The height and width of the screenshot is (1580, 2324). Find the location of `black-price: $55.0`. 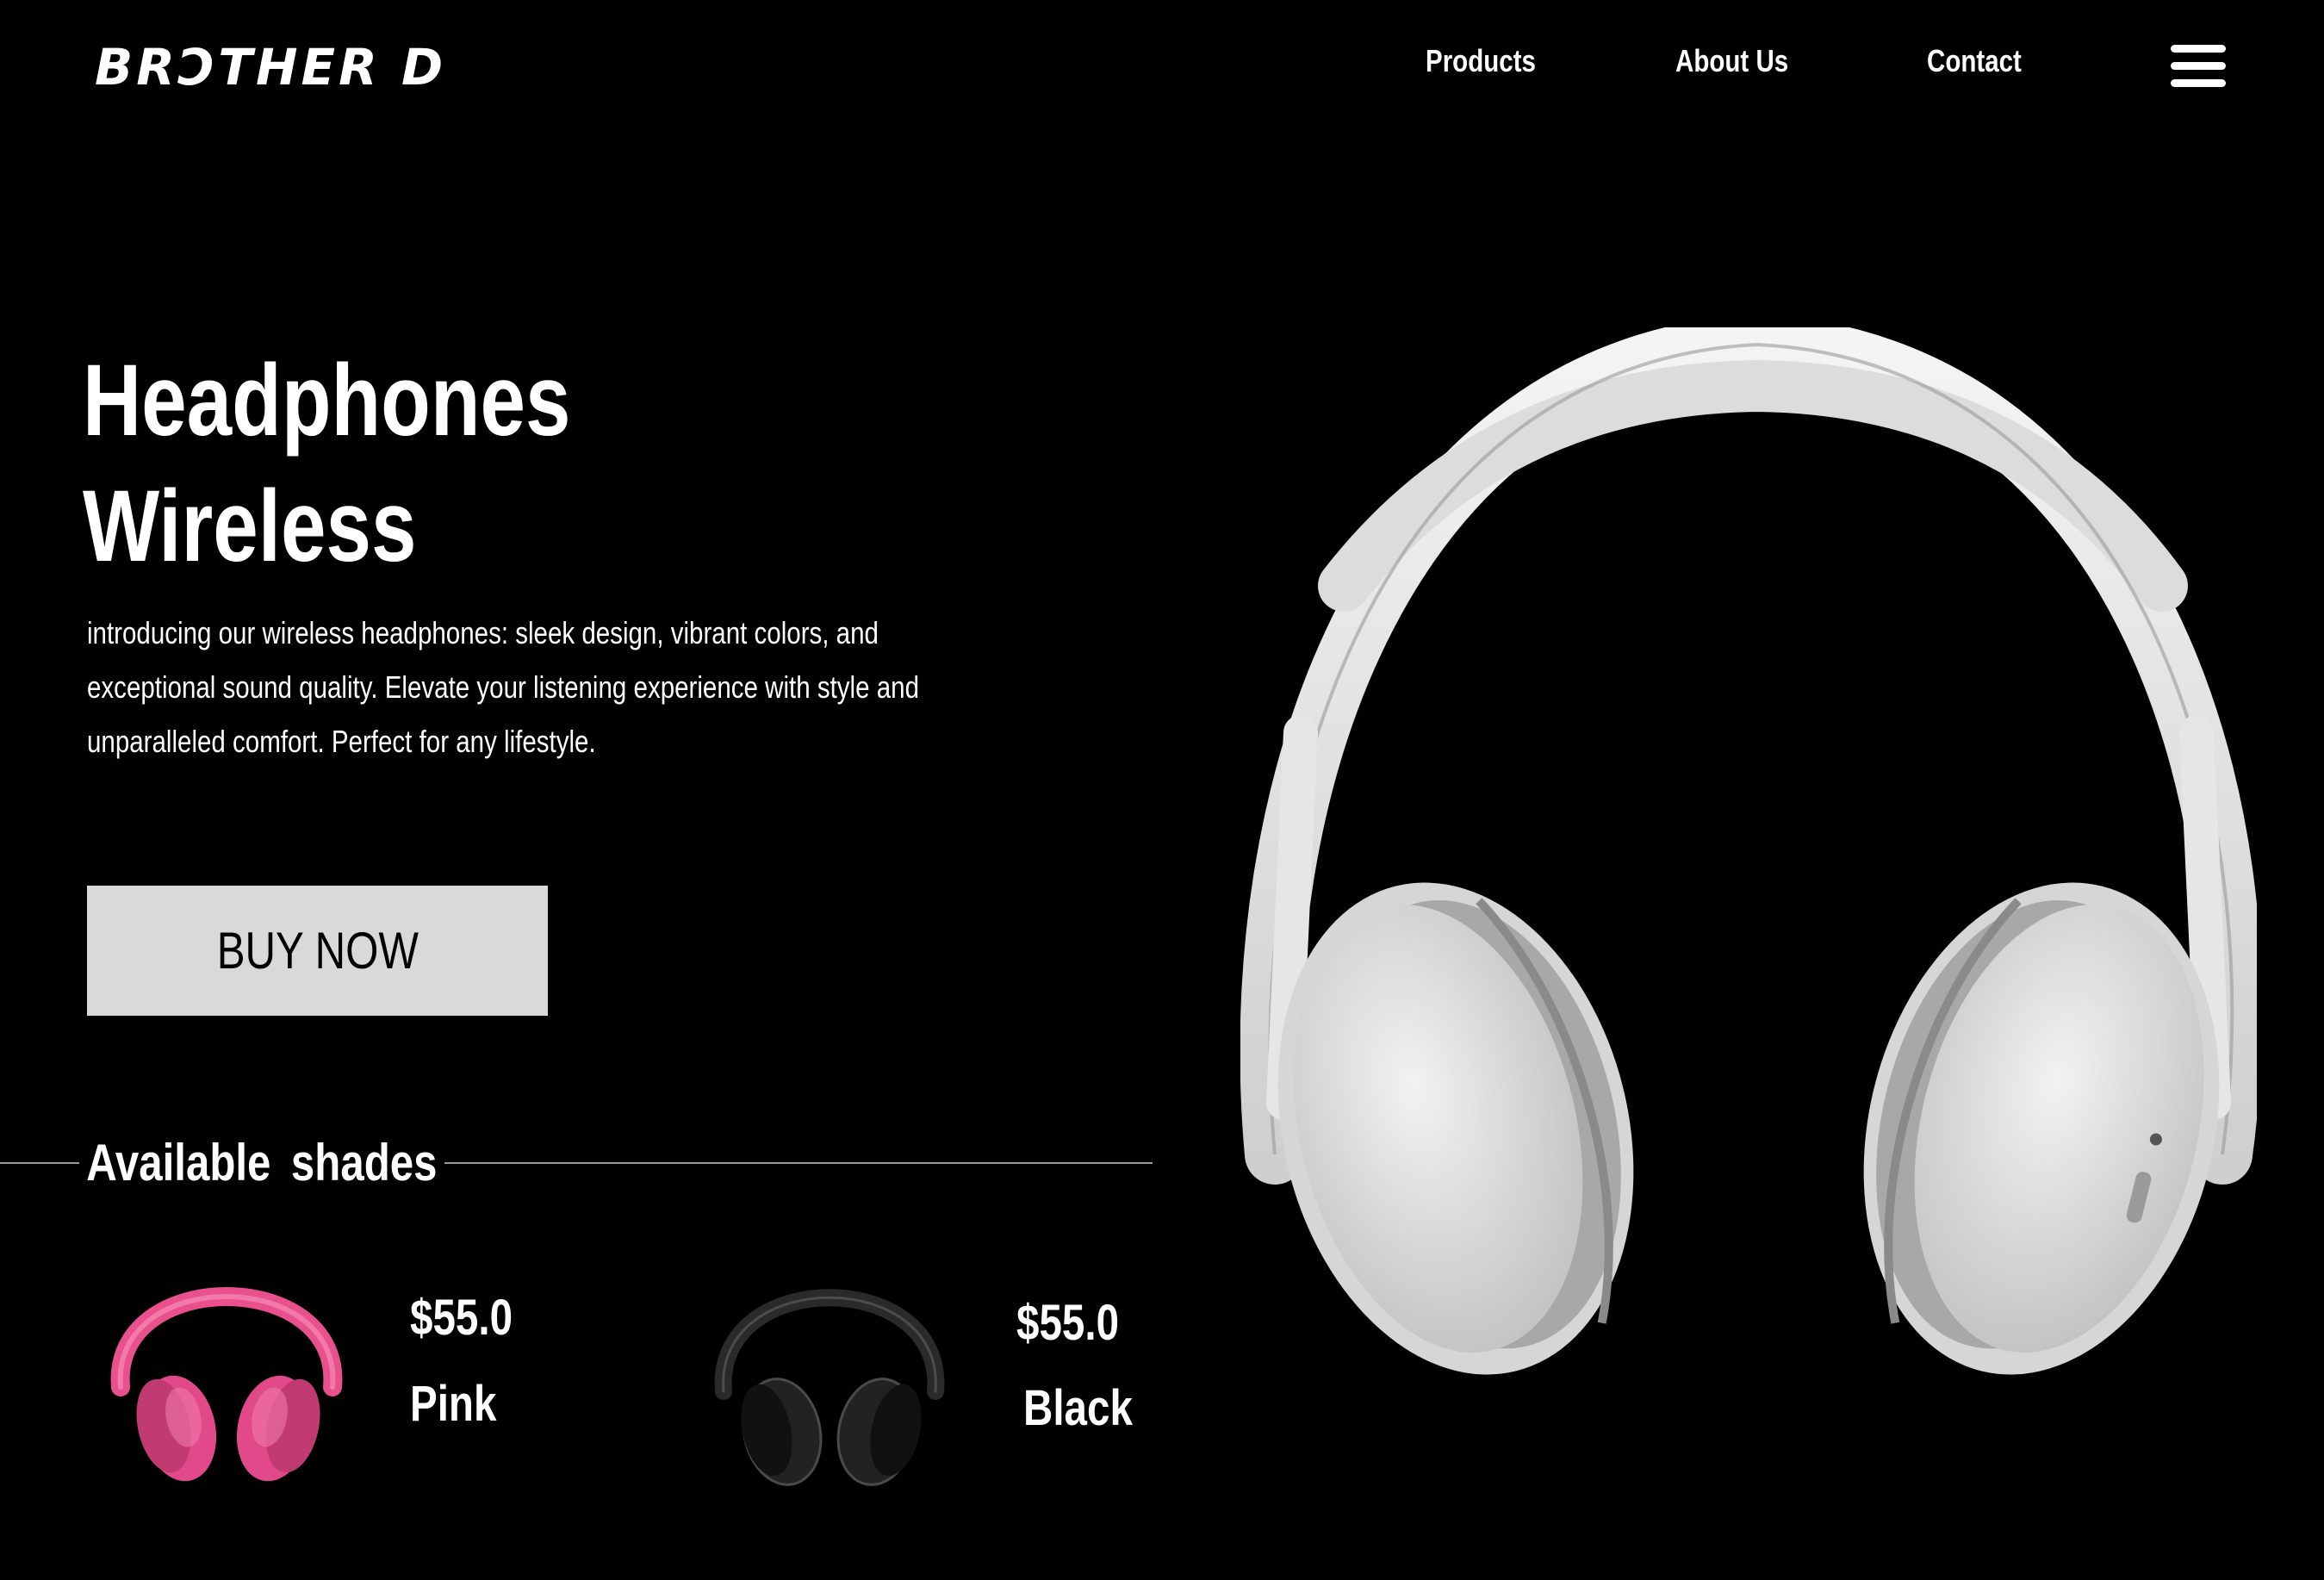

black-price: $55.0 is located at coordinates (1068, 1323).